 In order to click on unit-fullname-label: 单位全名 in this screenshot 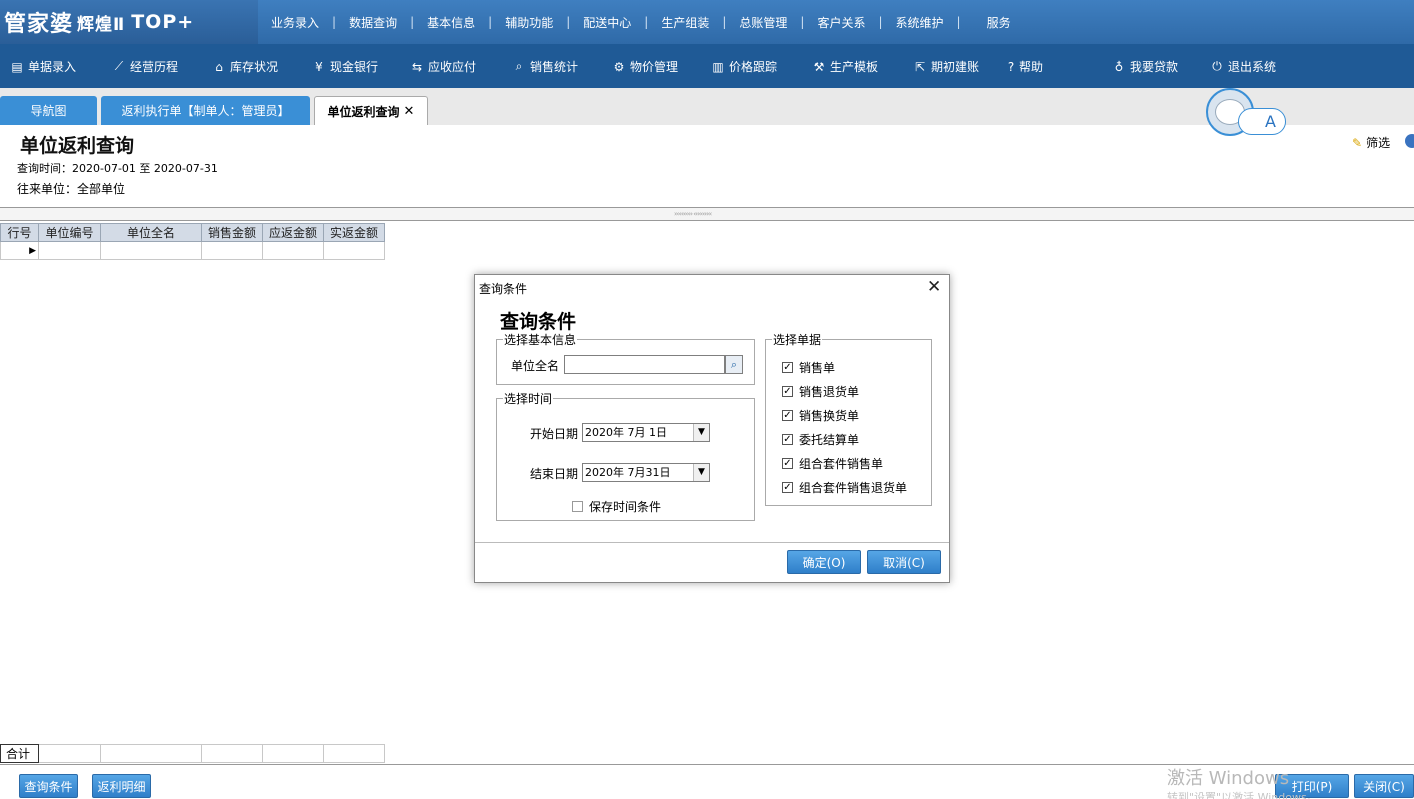, I will do `click(535, 366)`.